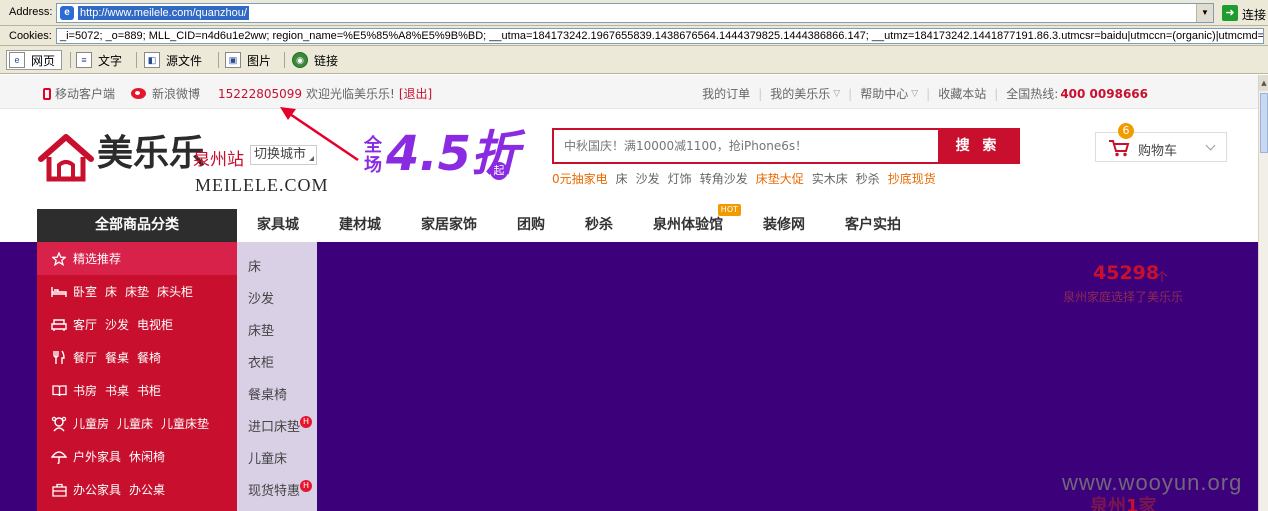 The width and height of the screenshot is (1268, 511). I want to click on category-item: 办公家具 办公桌, so click(137, 489).